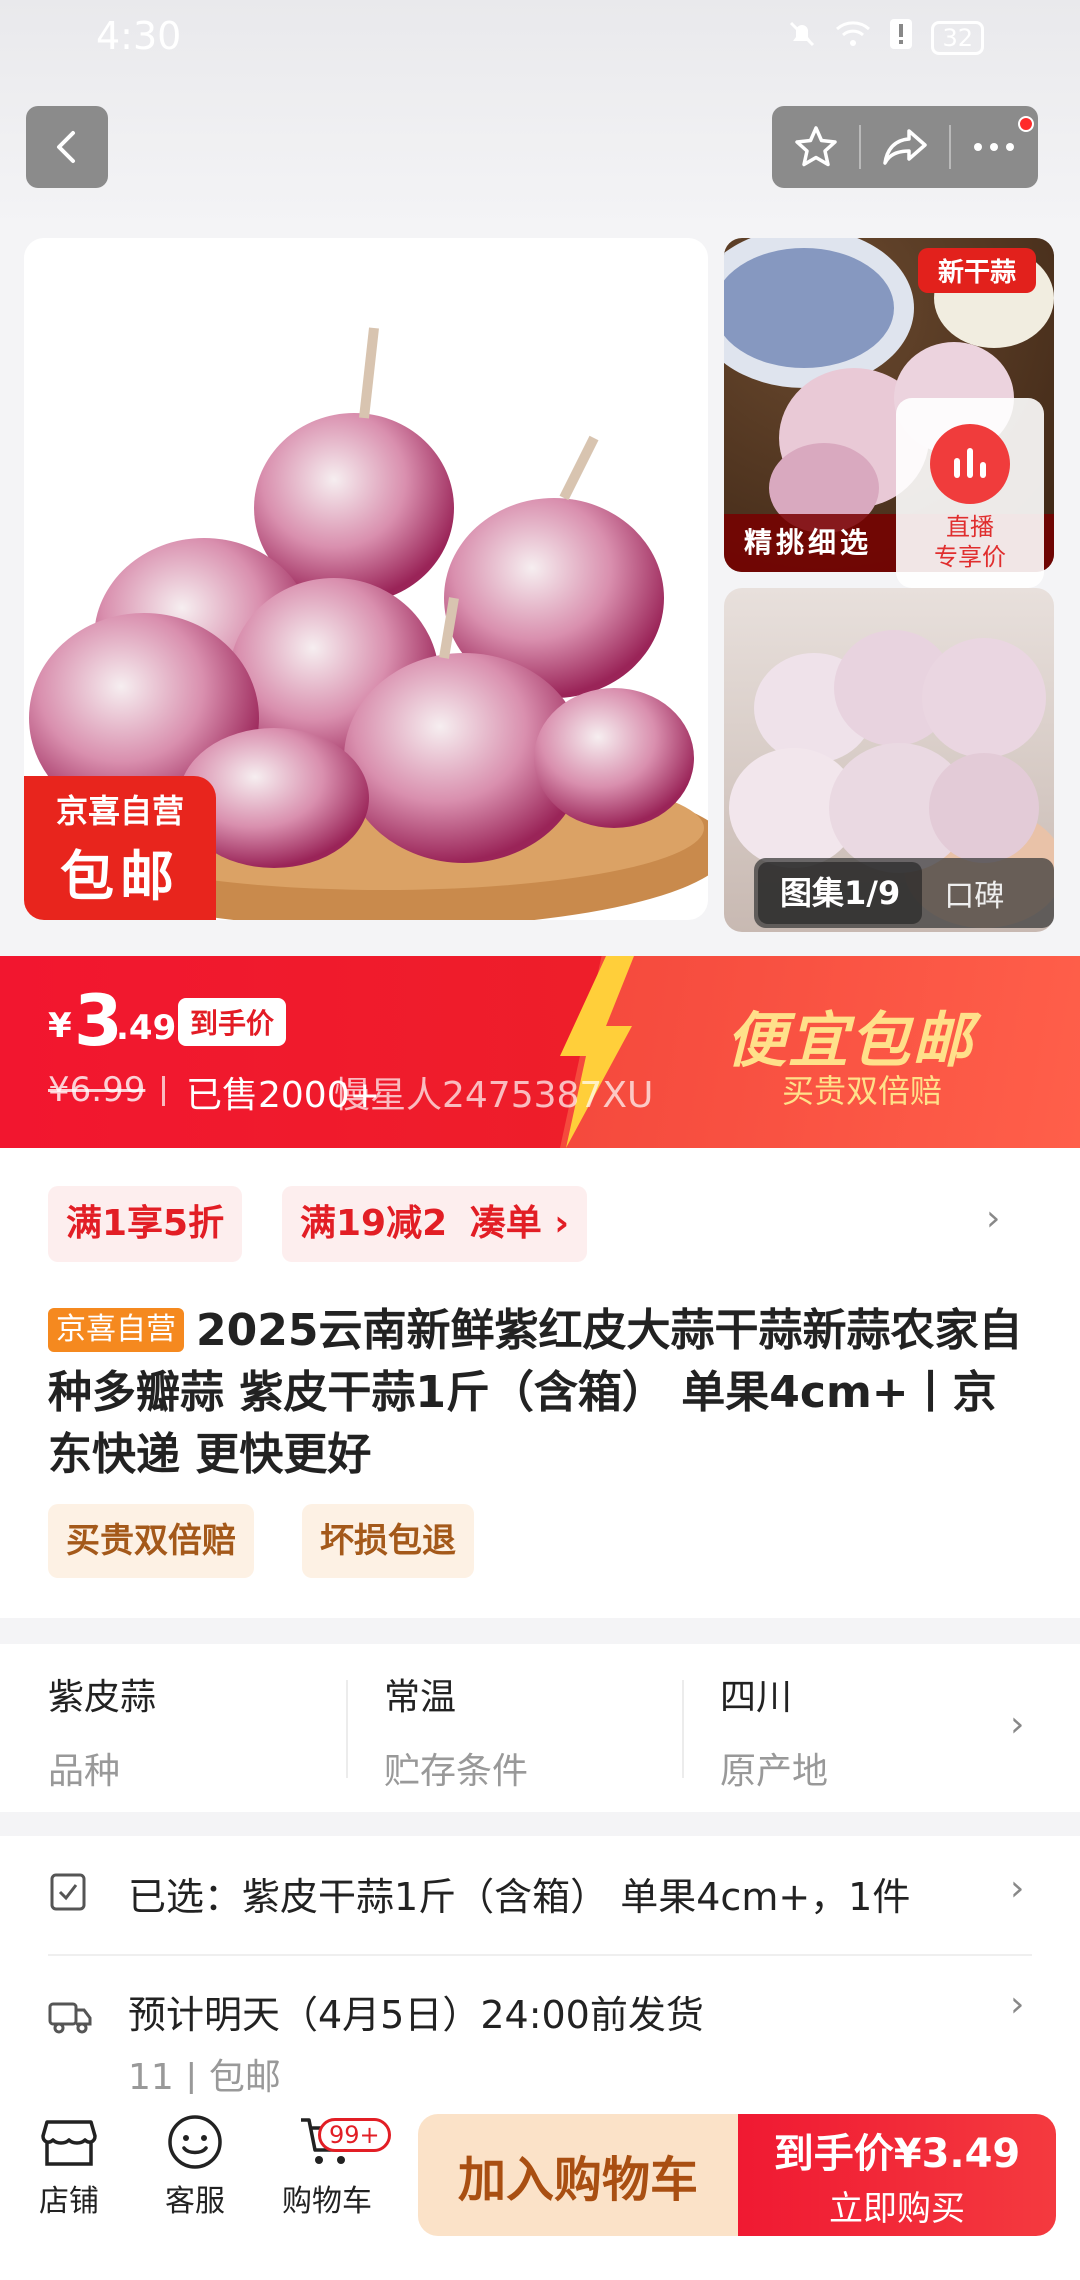  I want to click on wifi-icon, so click(853, 38).